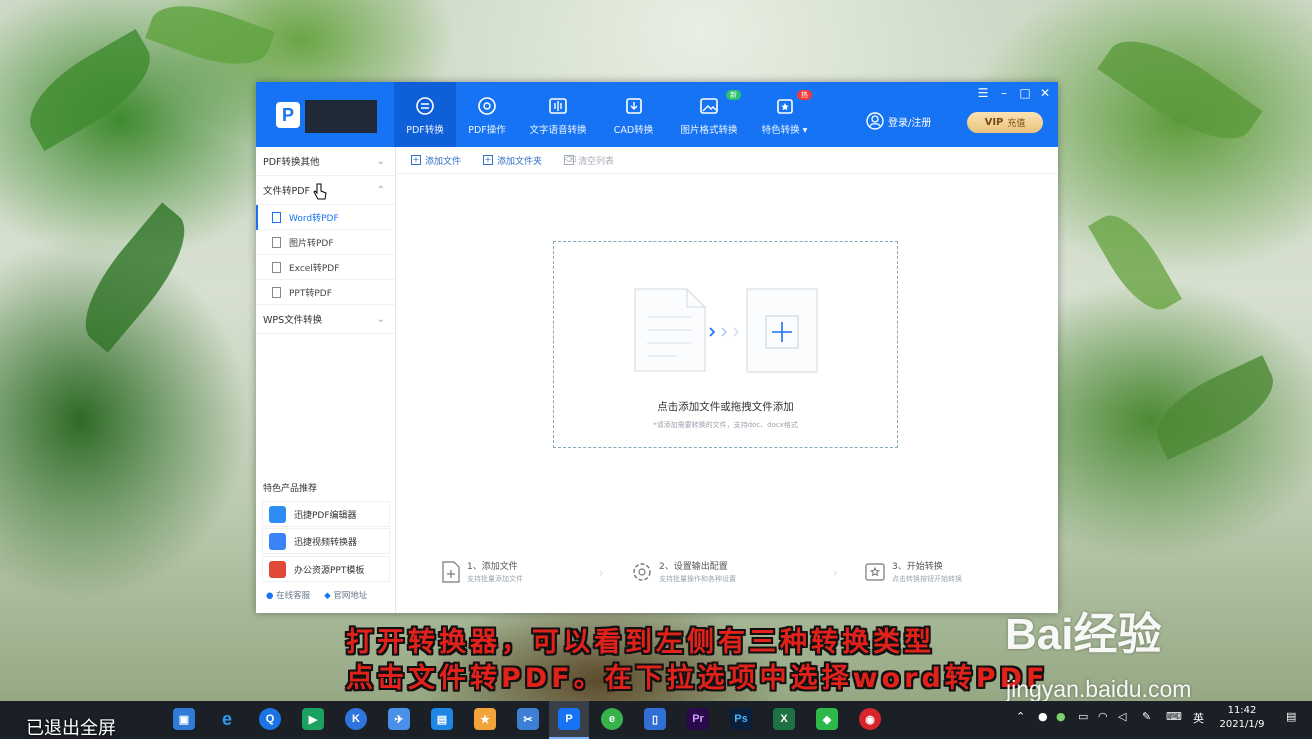 Image resolution: width=1312 pixels, height=739 pixels. Describe the element at coordinates (697, 579) in the screenshot. I see `step-subtitle: 支持批量操作和各种设置` at that location.